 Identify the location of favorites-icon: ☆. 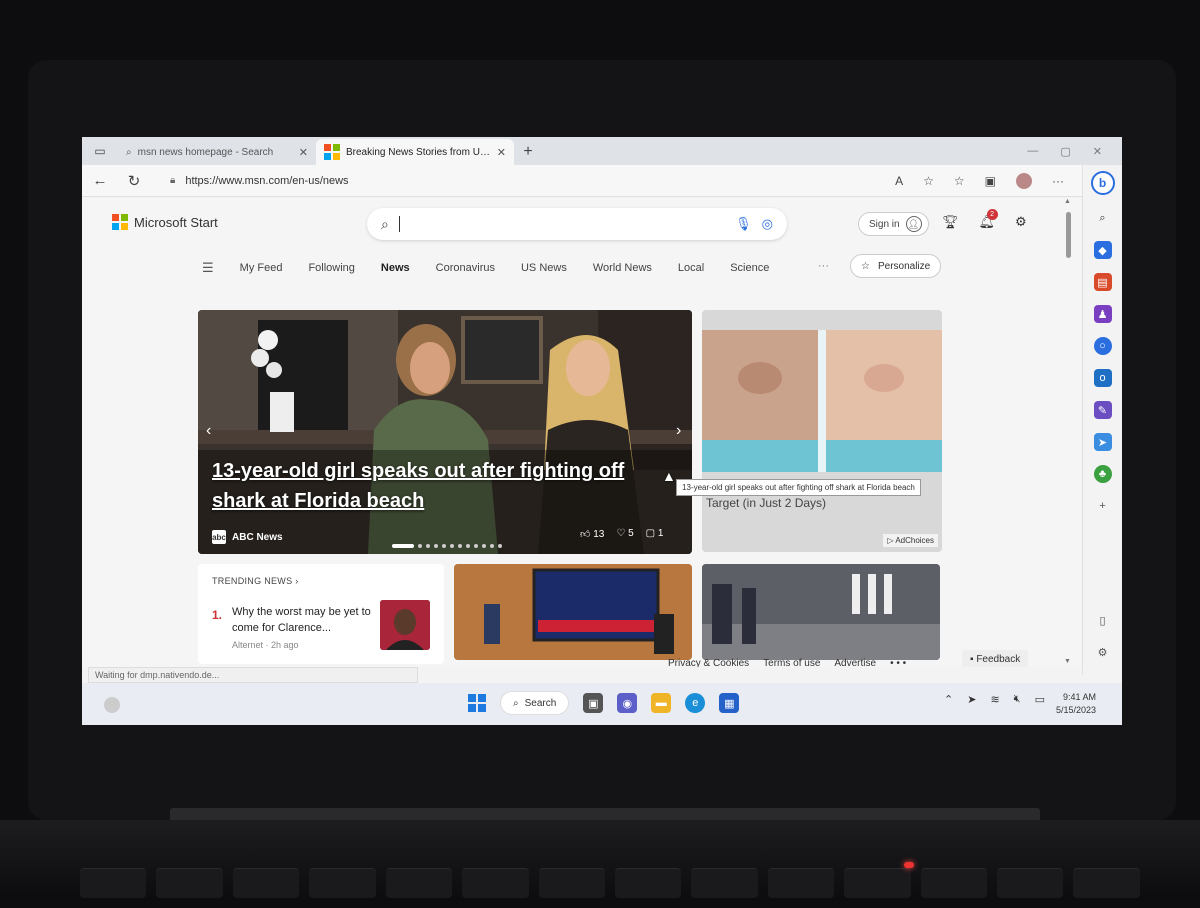
(959, 181).